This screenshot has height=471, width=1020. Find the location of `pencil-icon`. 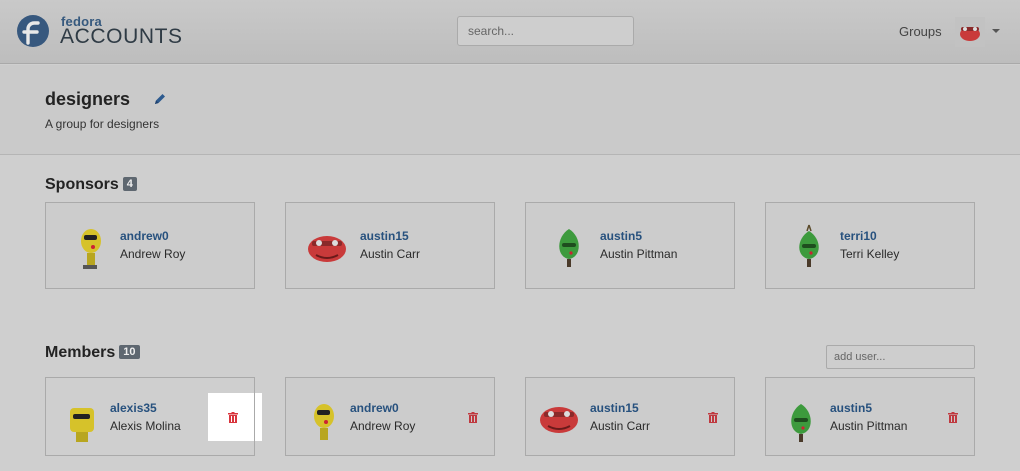

pencil-icon is located at coordinates (160, 99).